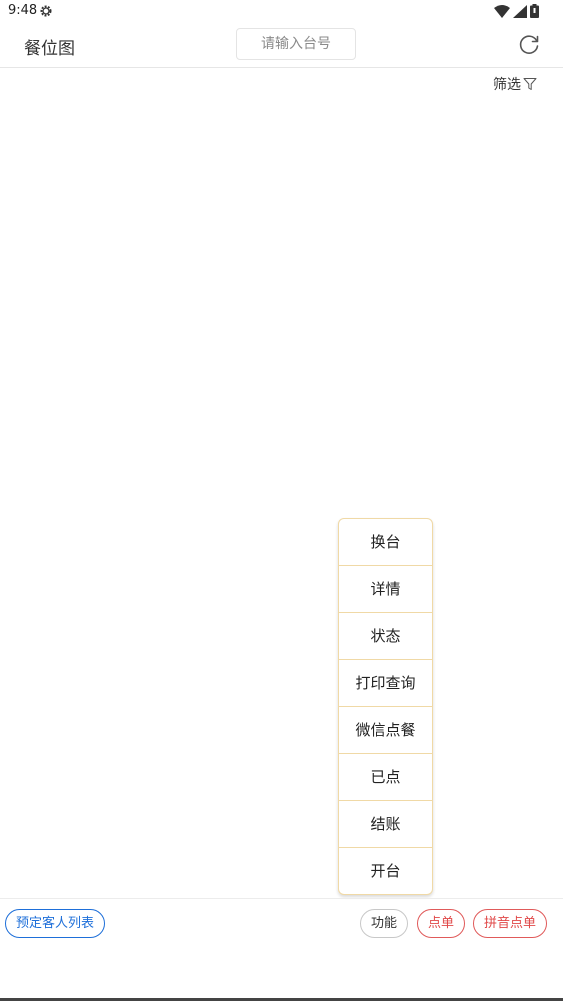 This screenshot has height=1001, width=563. I want to click on menu-item-ordered: 已点, so click(385, 777).